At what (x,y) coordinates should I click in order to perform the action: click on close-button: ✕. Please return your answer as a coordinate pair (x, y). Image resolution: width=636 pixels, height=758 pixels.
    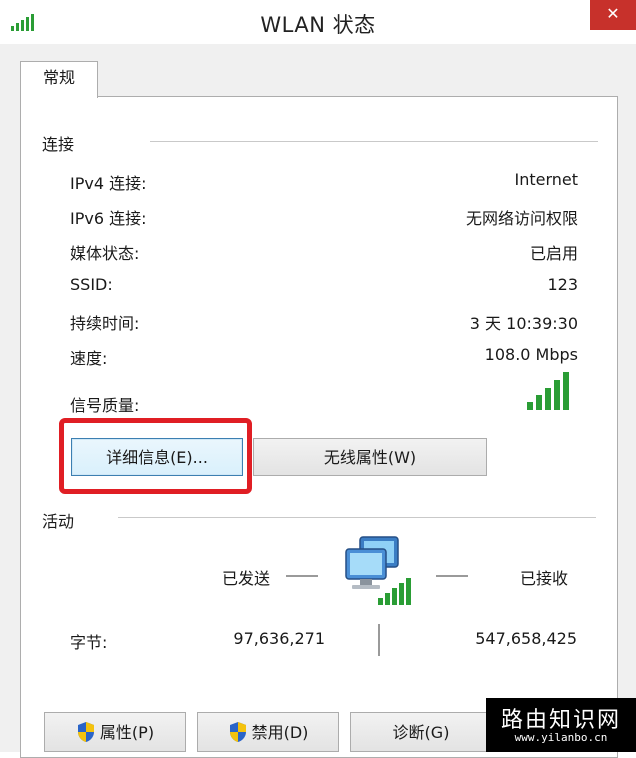
    Looking at the image, I should click on (613, 15).